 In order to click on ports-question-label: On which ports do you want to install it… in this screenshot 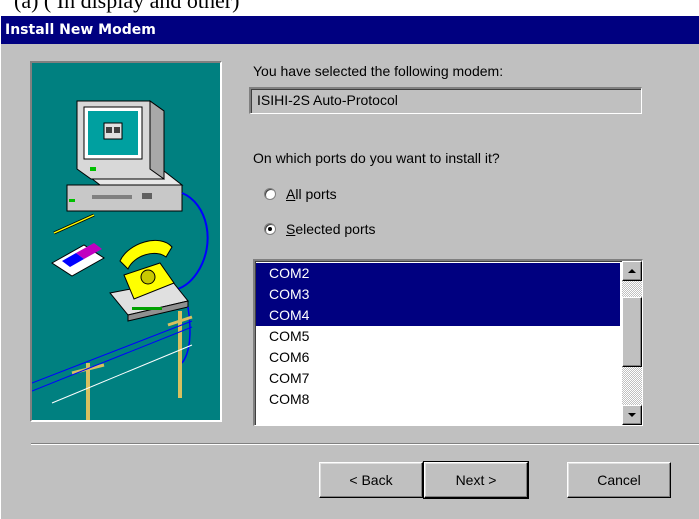, I will do `click(376, 158)`.